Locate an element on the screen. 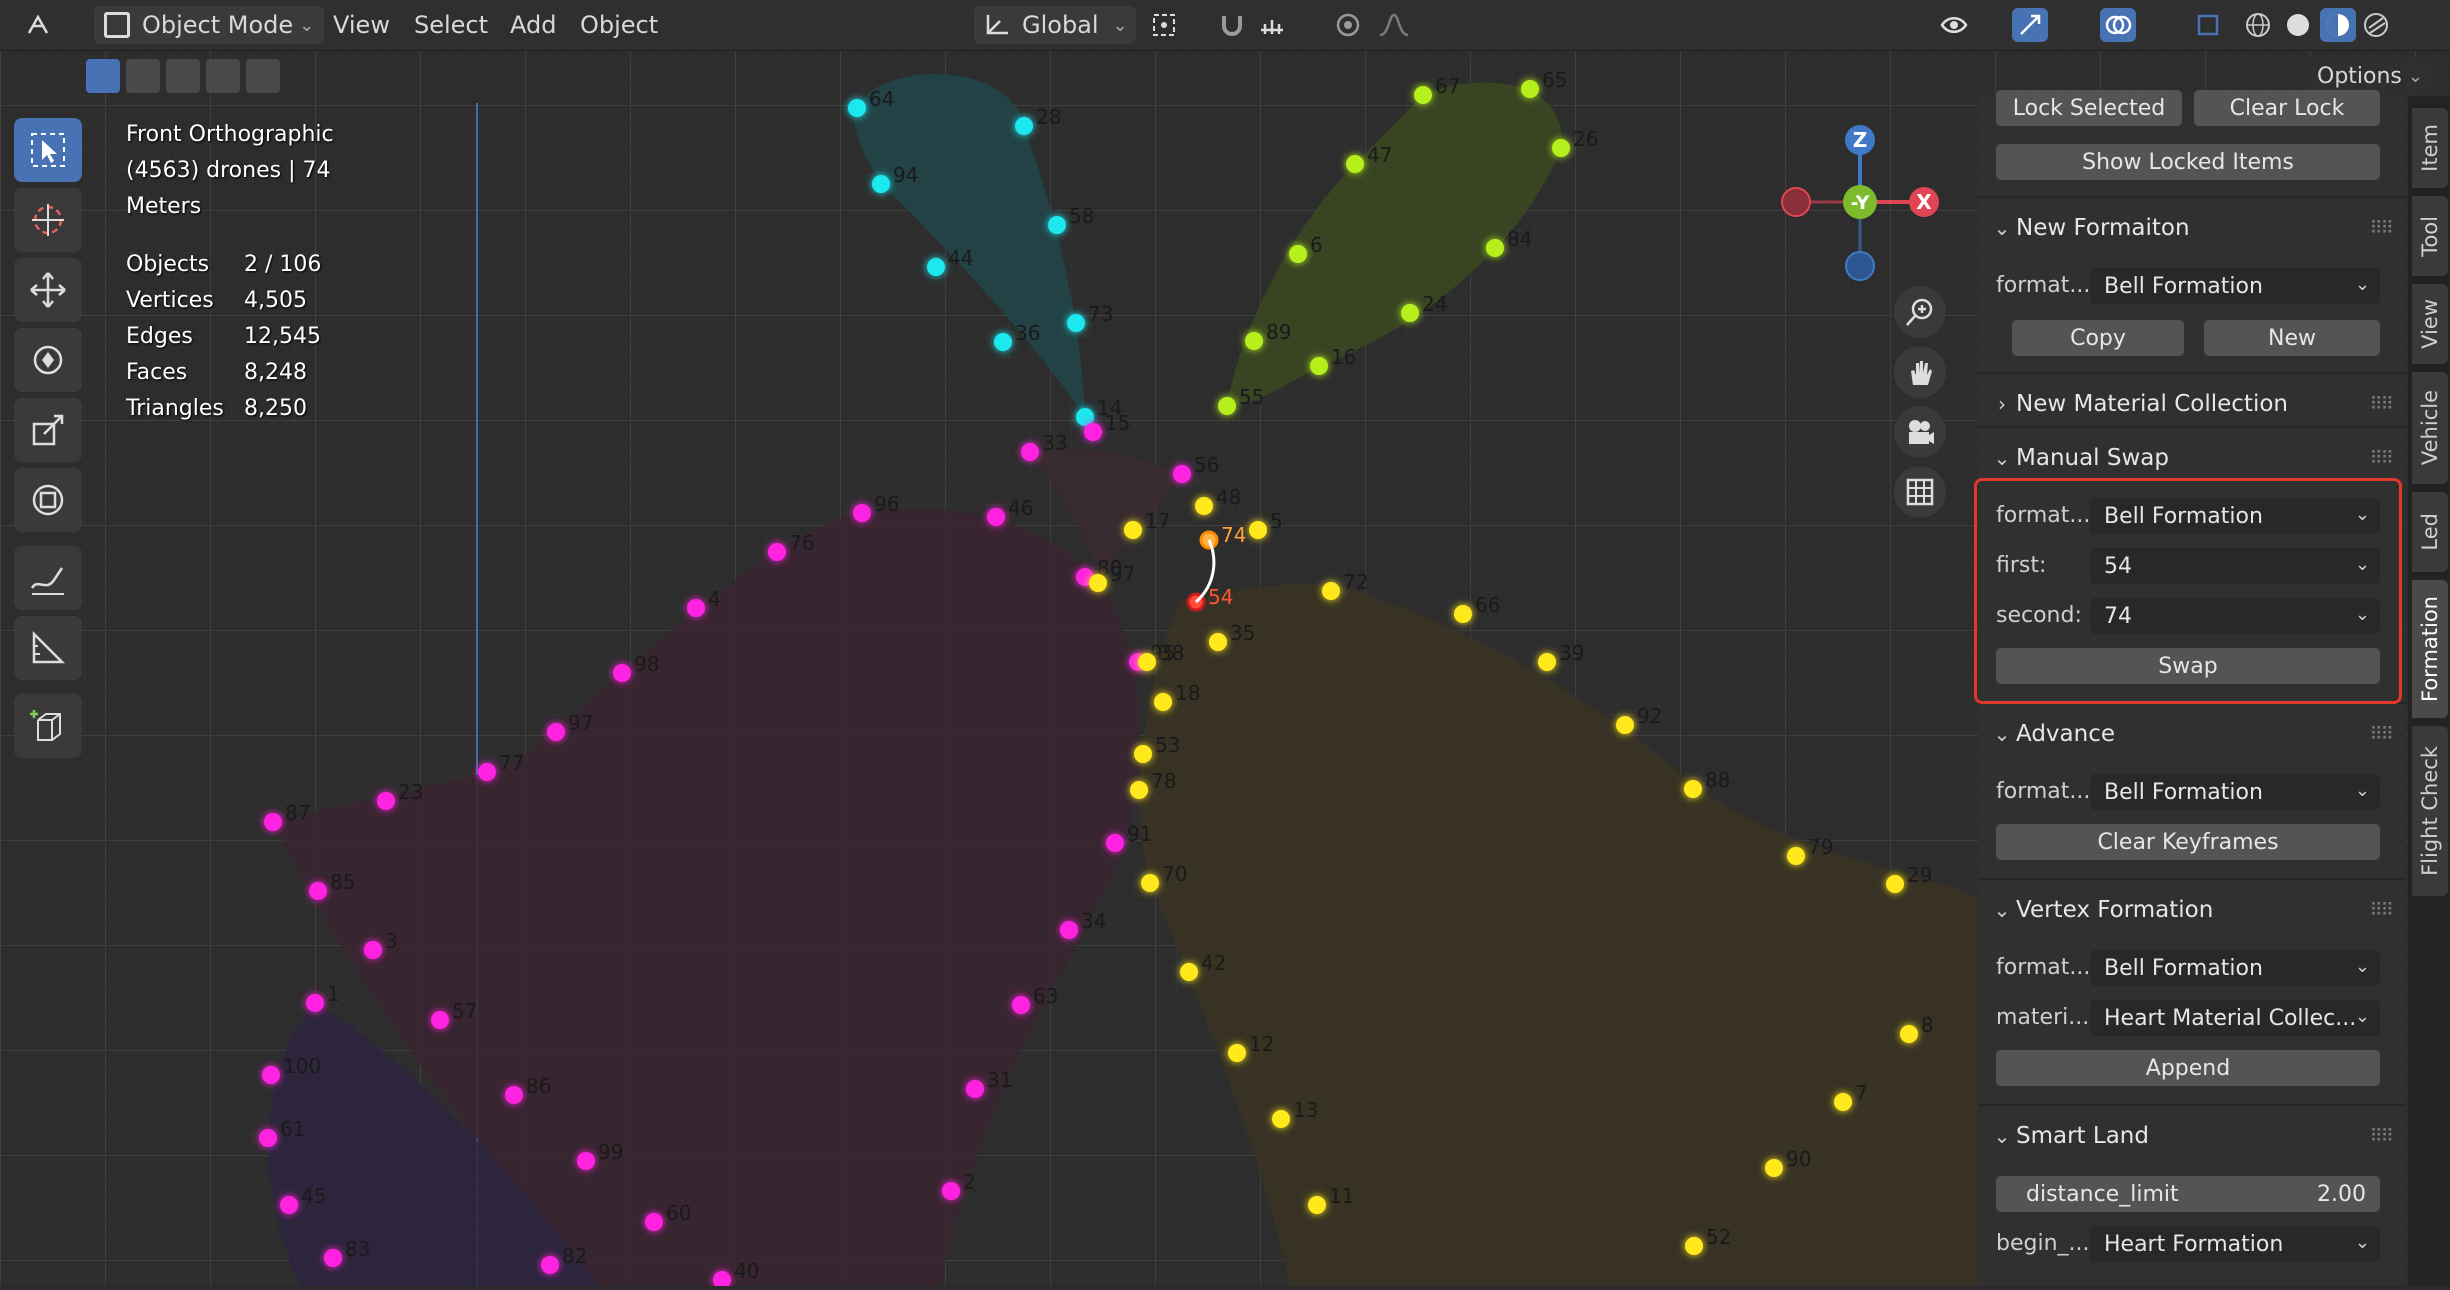 Image resolution: width=2450 pixels, height=1290 pixels. clear-keyframes-button: Clear Keyframes is located at coordinates (2188, 842).